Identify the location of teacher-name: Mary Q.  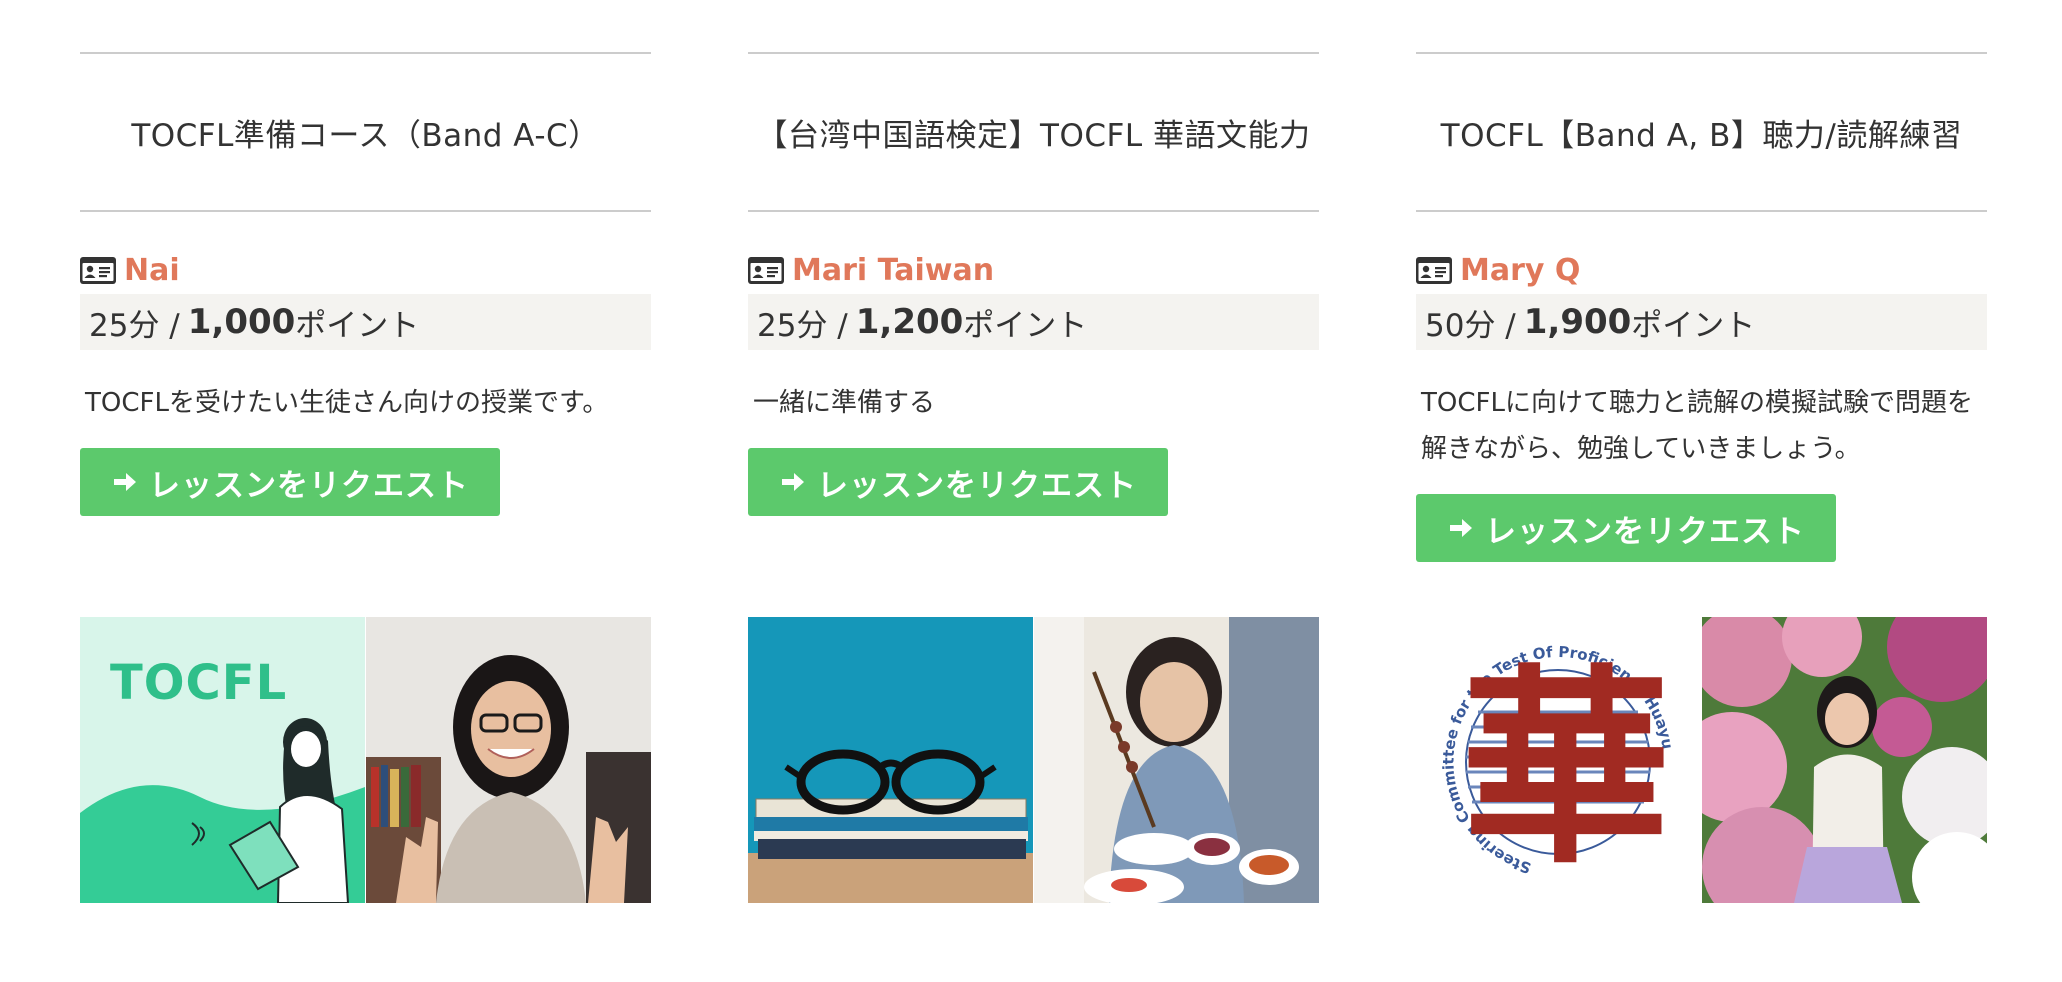
(1520, 270).